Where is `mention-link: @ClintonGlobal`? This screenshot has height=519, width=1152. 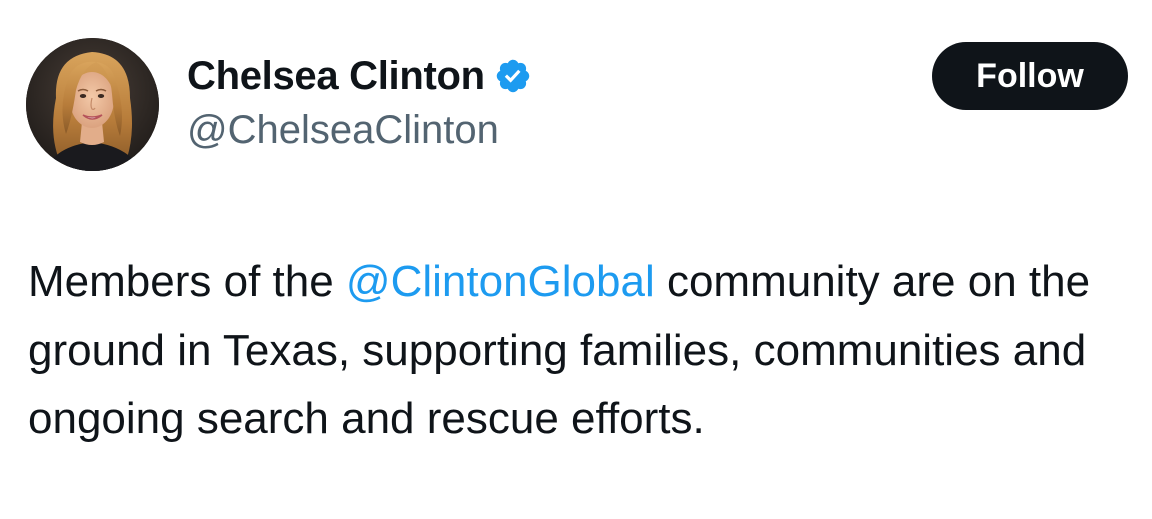
mention-link: @ClintonGlobal is located at coordinates (500, 281).